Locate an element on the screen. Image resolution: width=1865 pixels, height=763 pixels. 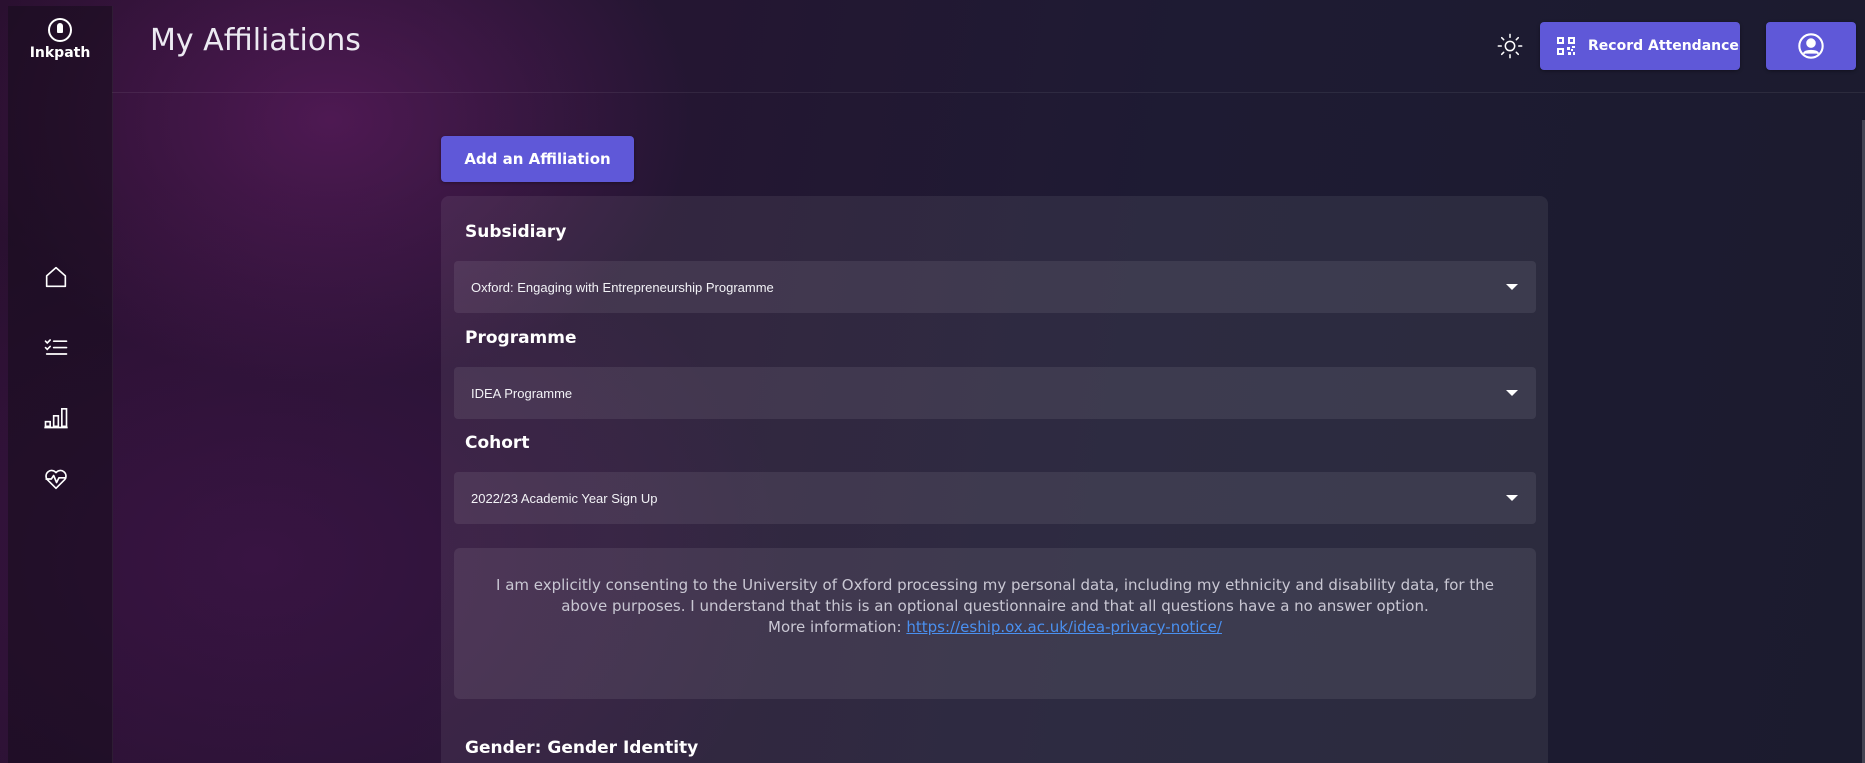
record-attendance-button: Record Attendance is located at coordinates (1640, 46).